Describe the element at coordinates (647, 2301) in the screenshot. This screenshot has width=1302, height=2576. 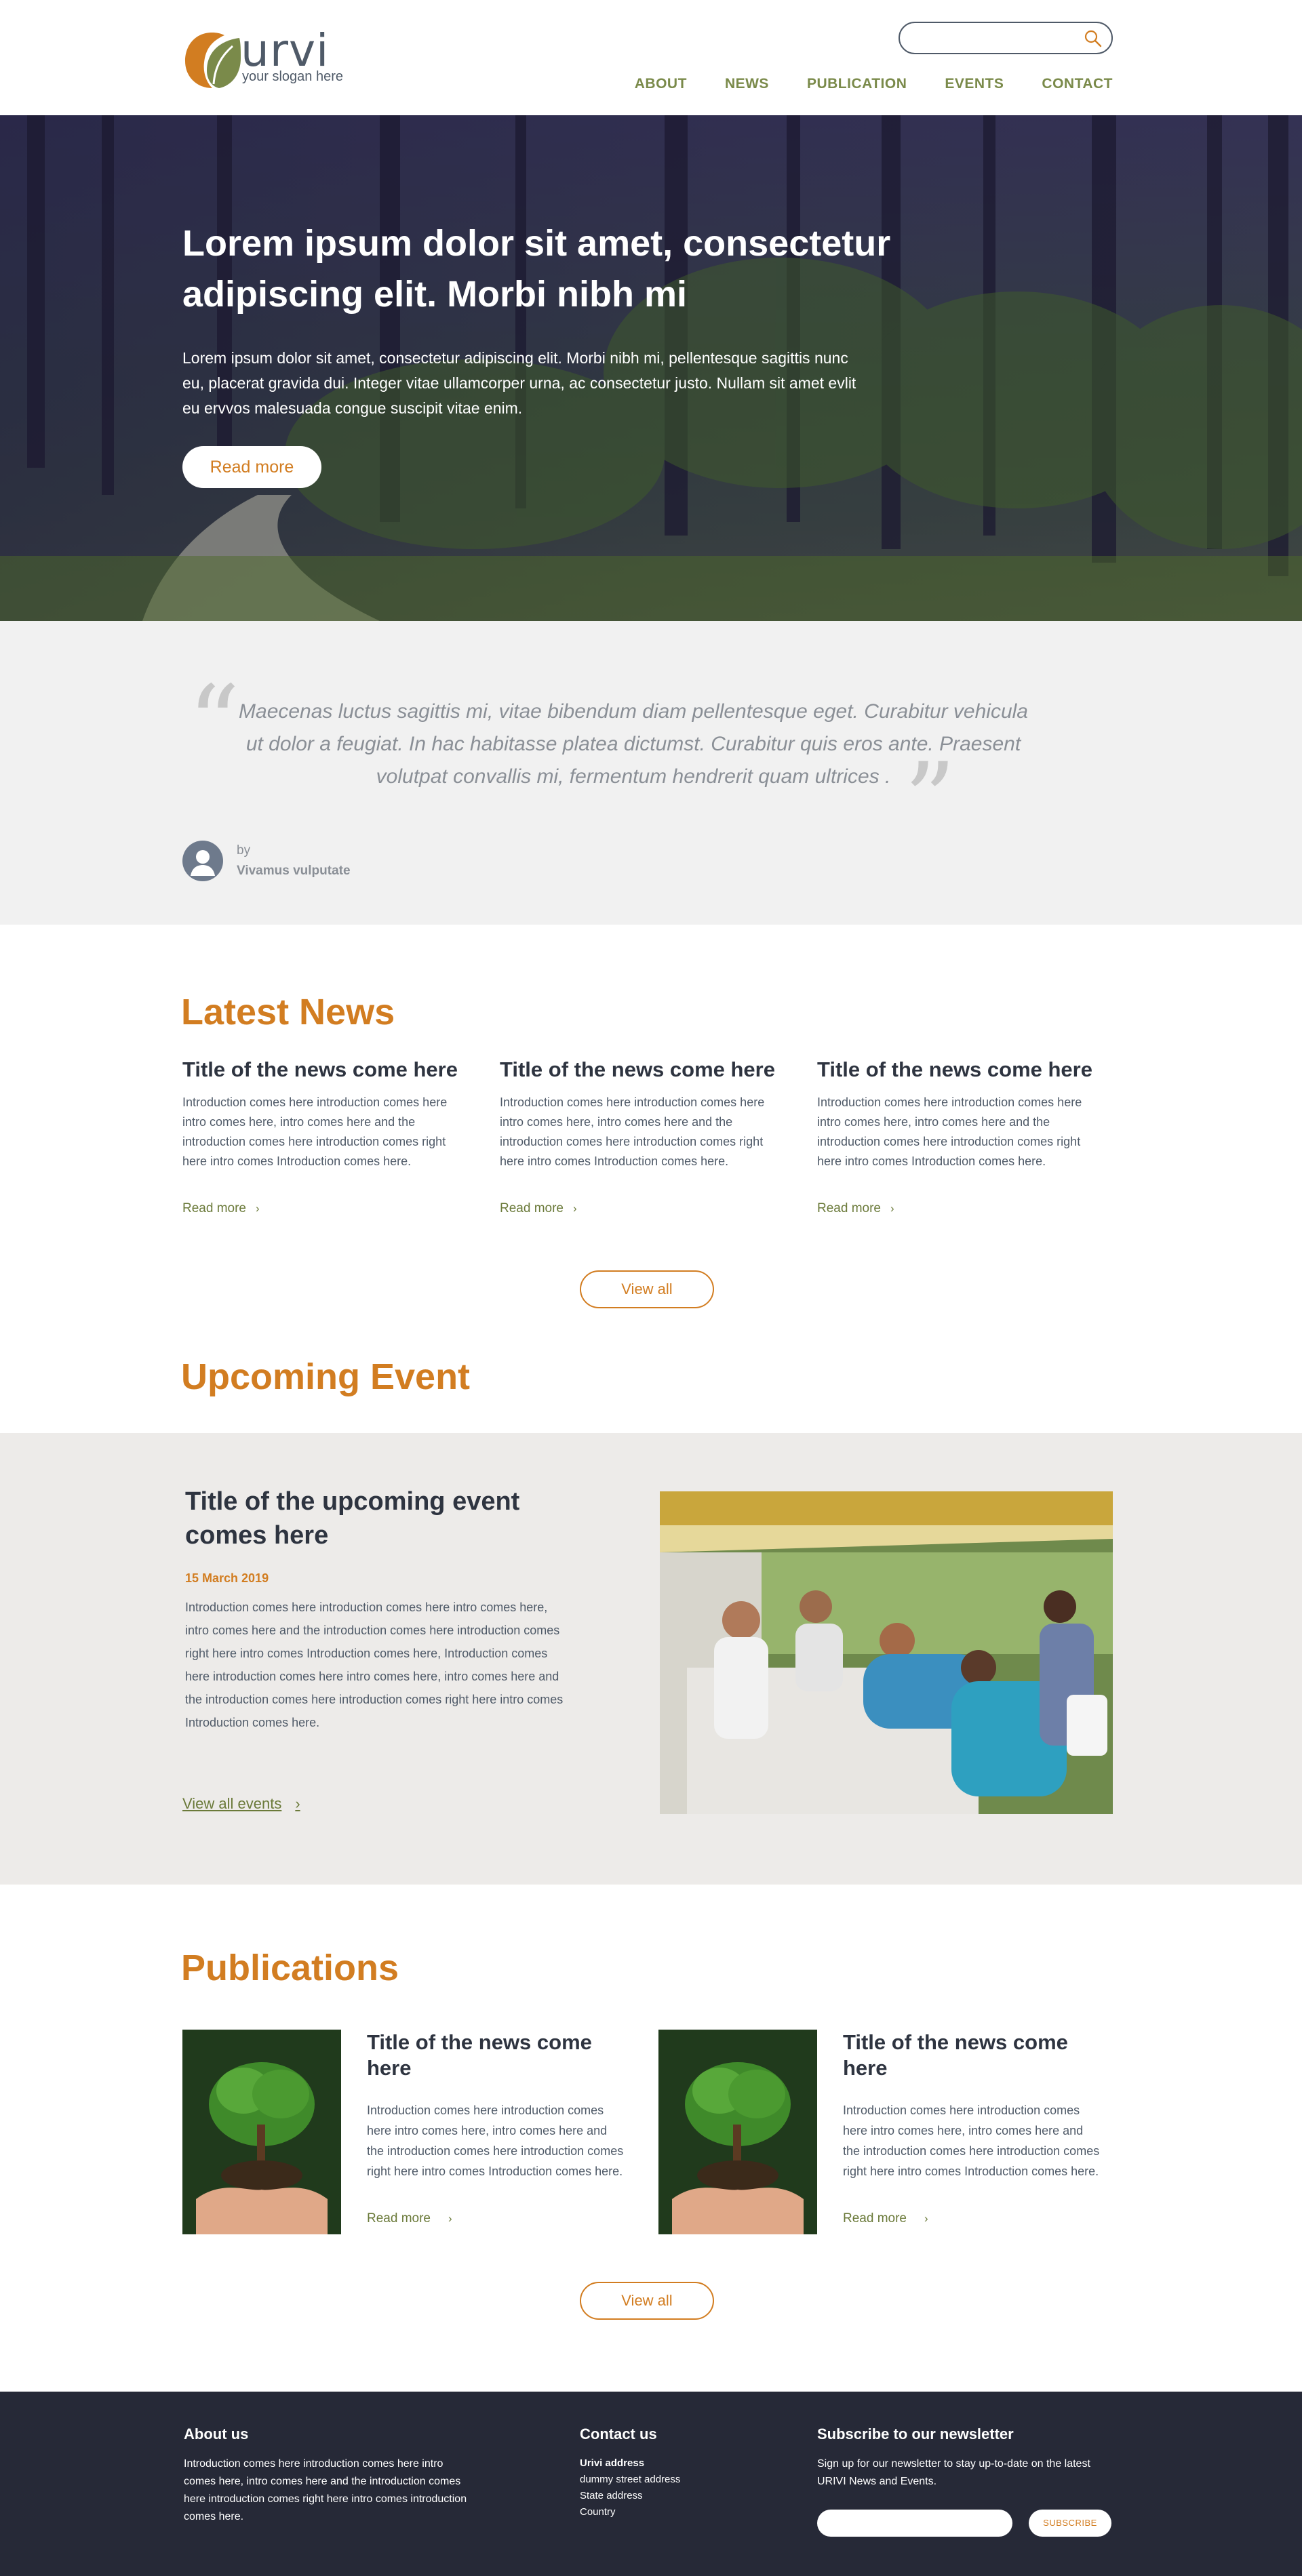
I see `publications-view-all-button: View all` at that location.